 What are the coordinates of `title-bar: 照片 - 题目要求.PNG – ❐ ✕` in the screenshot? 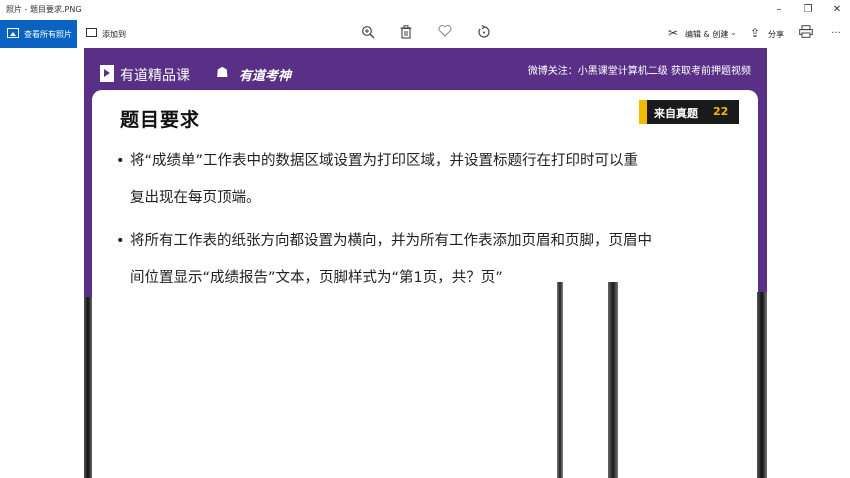 It's located at (425, 10).